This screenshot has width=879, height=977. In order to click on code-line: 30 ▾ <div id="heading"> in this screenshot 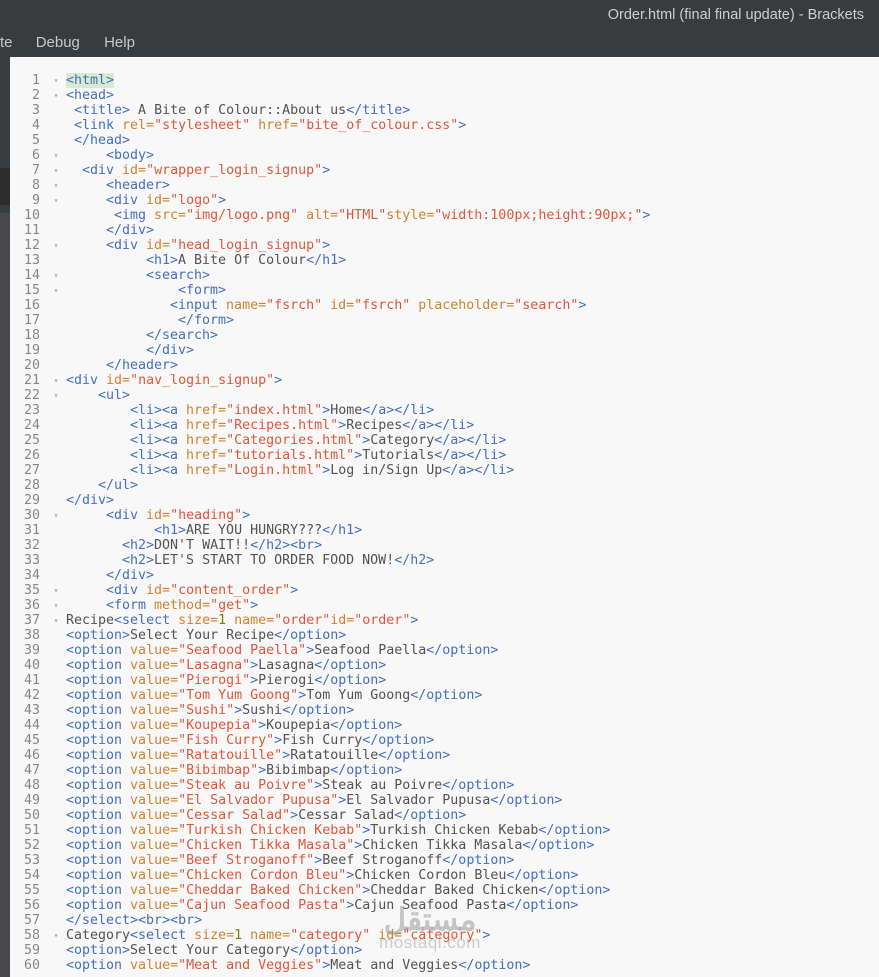, I will do `click(444, 515)`.